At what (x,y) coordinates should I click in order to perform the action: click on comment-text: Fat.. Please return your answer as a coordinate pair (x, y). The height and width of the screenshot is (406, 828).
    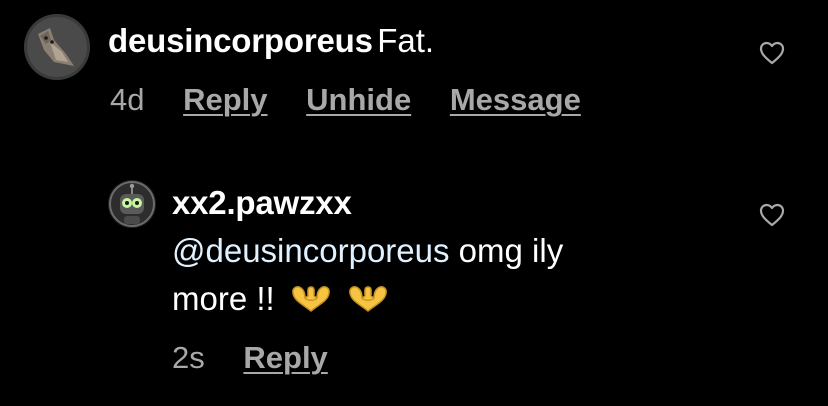
    Looking at the image, I should click on (406, 40).